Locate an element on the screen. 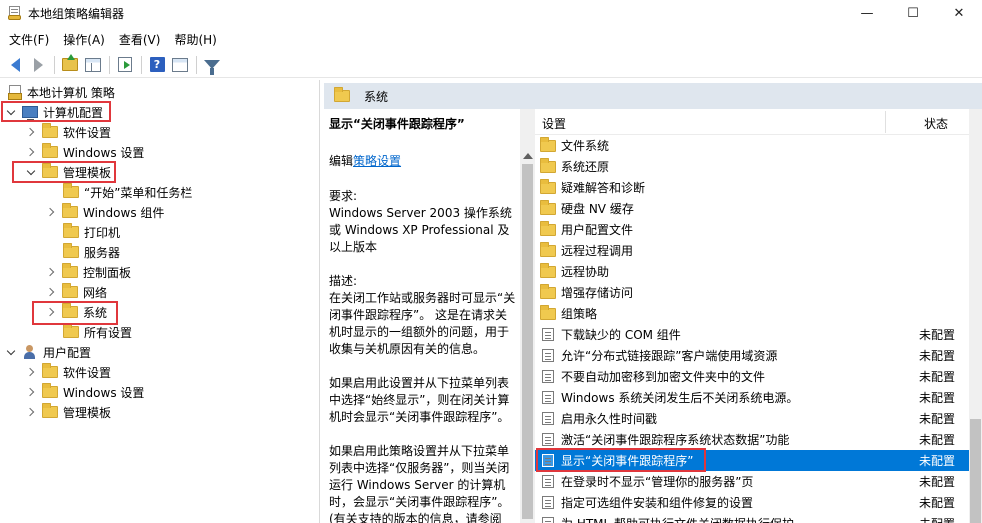 This screenshot has width=982, height=523. highlight-box-selected-policy is located at coordinates (621, 460).